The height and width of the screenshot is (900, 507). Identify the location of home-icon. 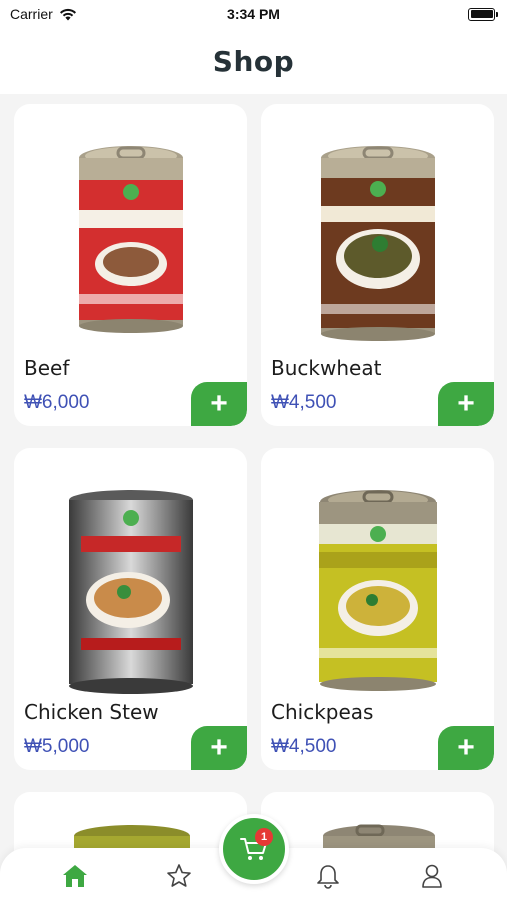
(75, 876).